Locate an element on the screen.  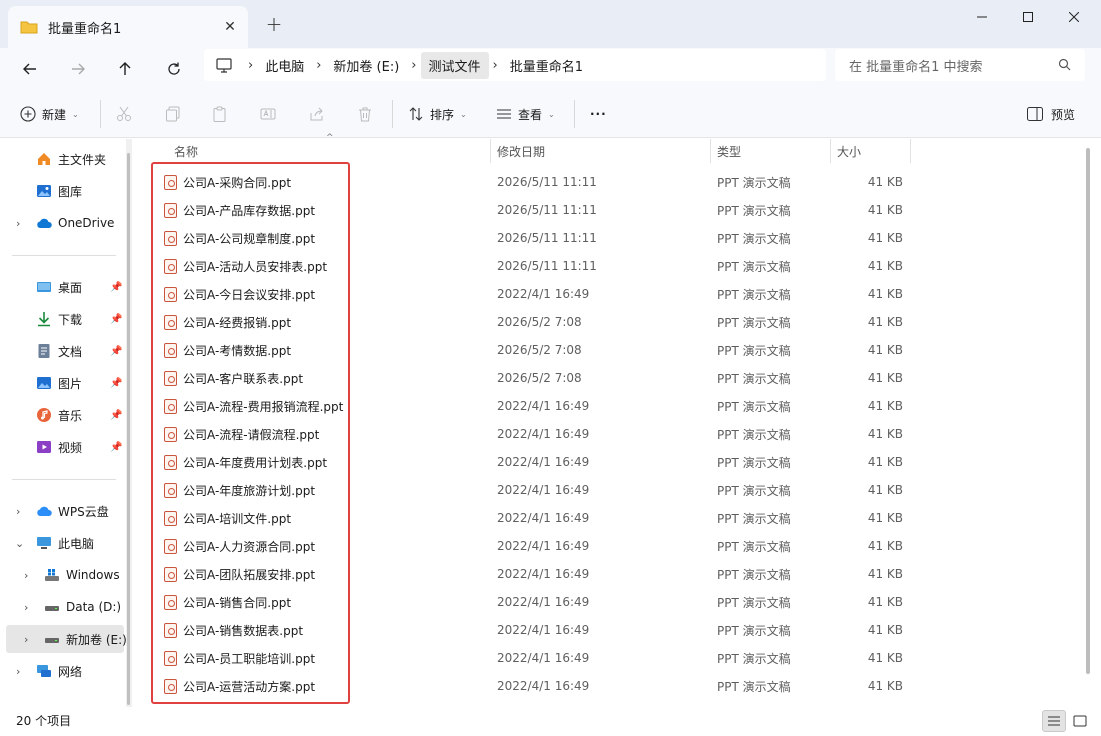
tiles-view-button is located at coordinates (1080, 721).